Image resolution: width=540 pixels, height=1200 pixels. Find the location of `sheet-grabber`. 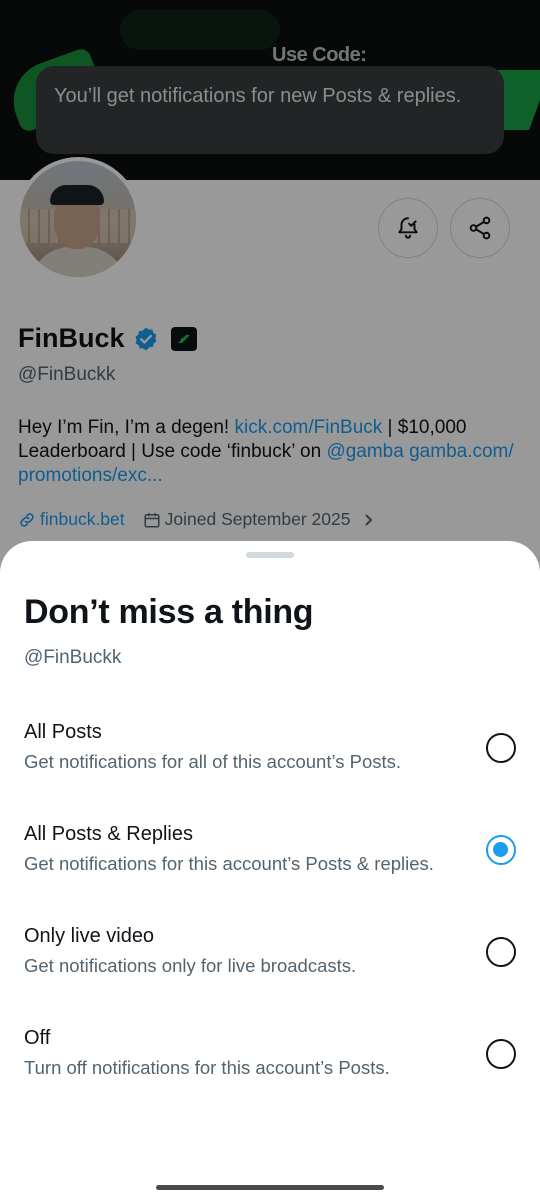

sheet-grabber is located at coordinates (270, 555).